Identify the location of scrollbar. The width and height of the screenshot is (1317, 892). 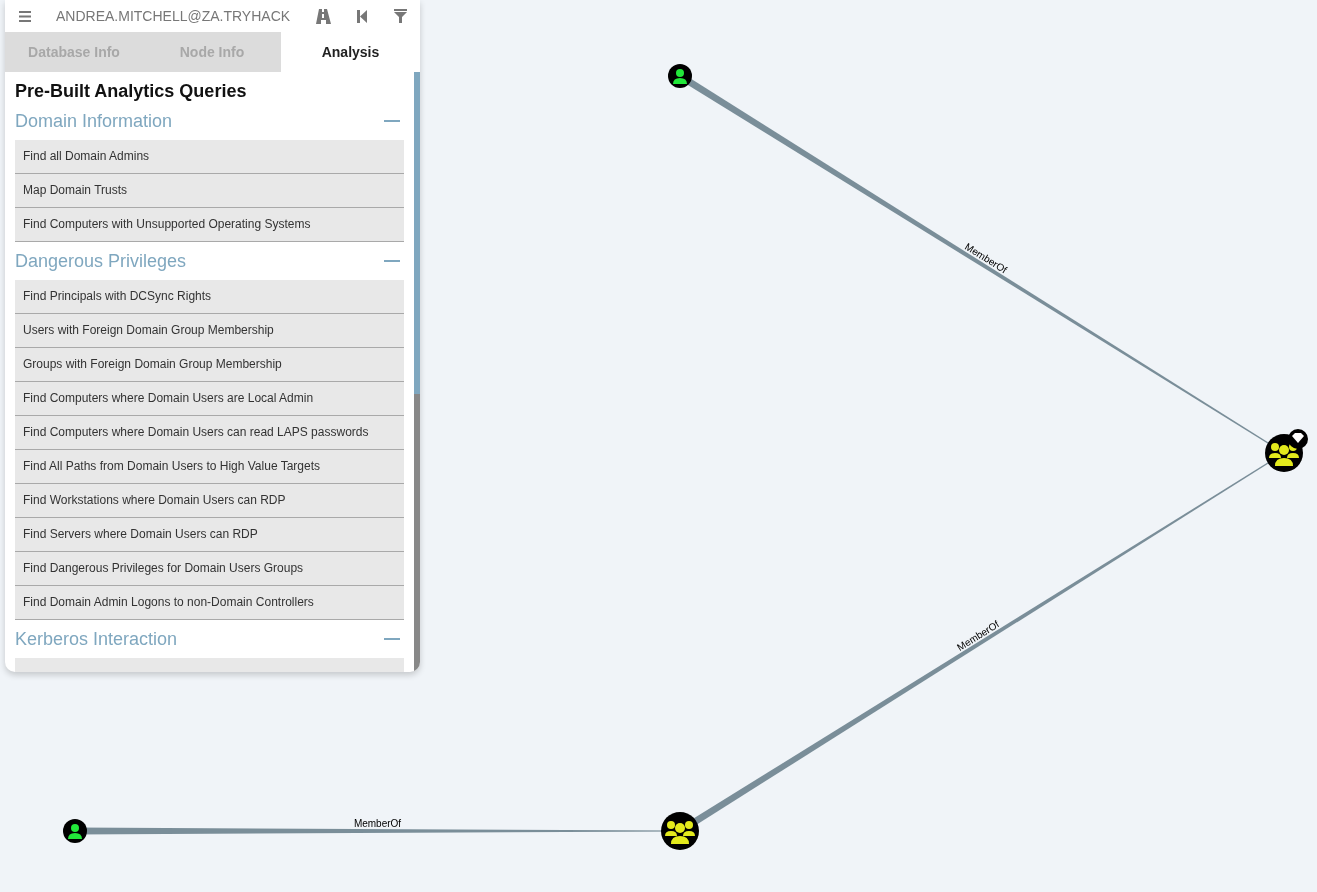
(417, 372).